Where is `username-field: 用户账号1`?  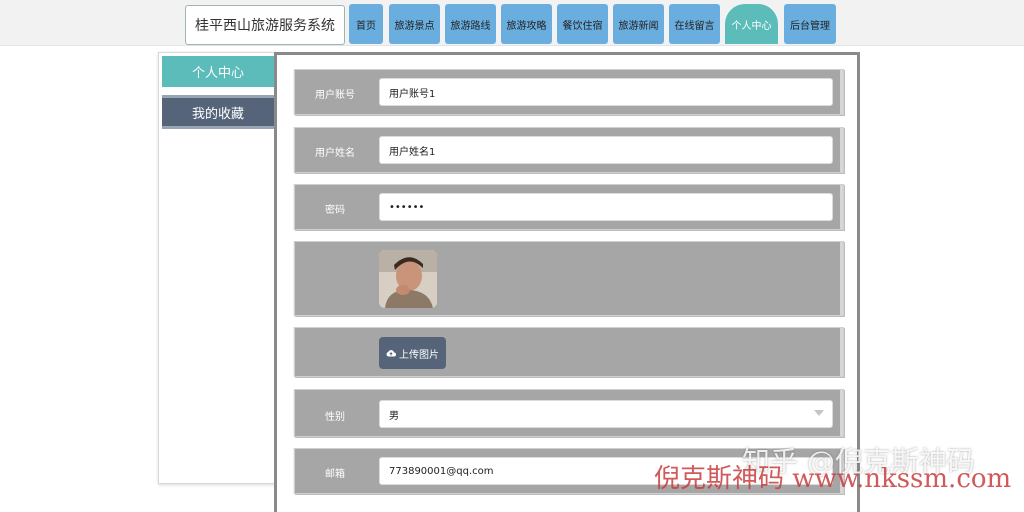
username-field: 用户账号1 is located at coordinates (606, 92).